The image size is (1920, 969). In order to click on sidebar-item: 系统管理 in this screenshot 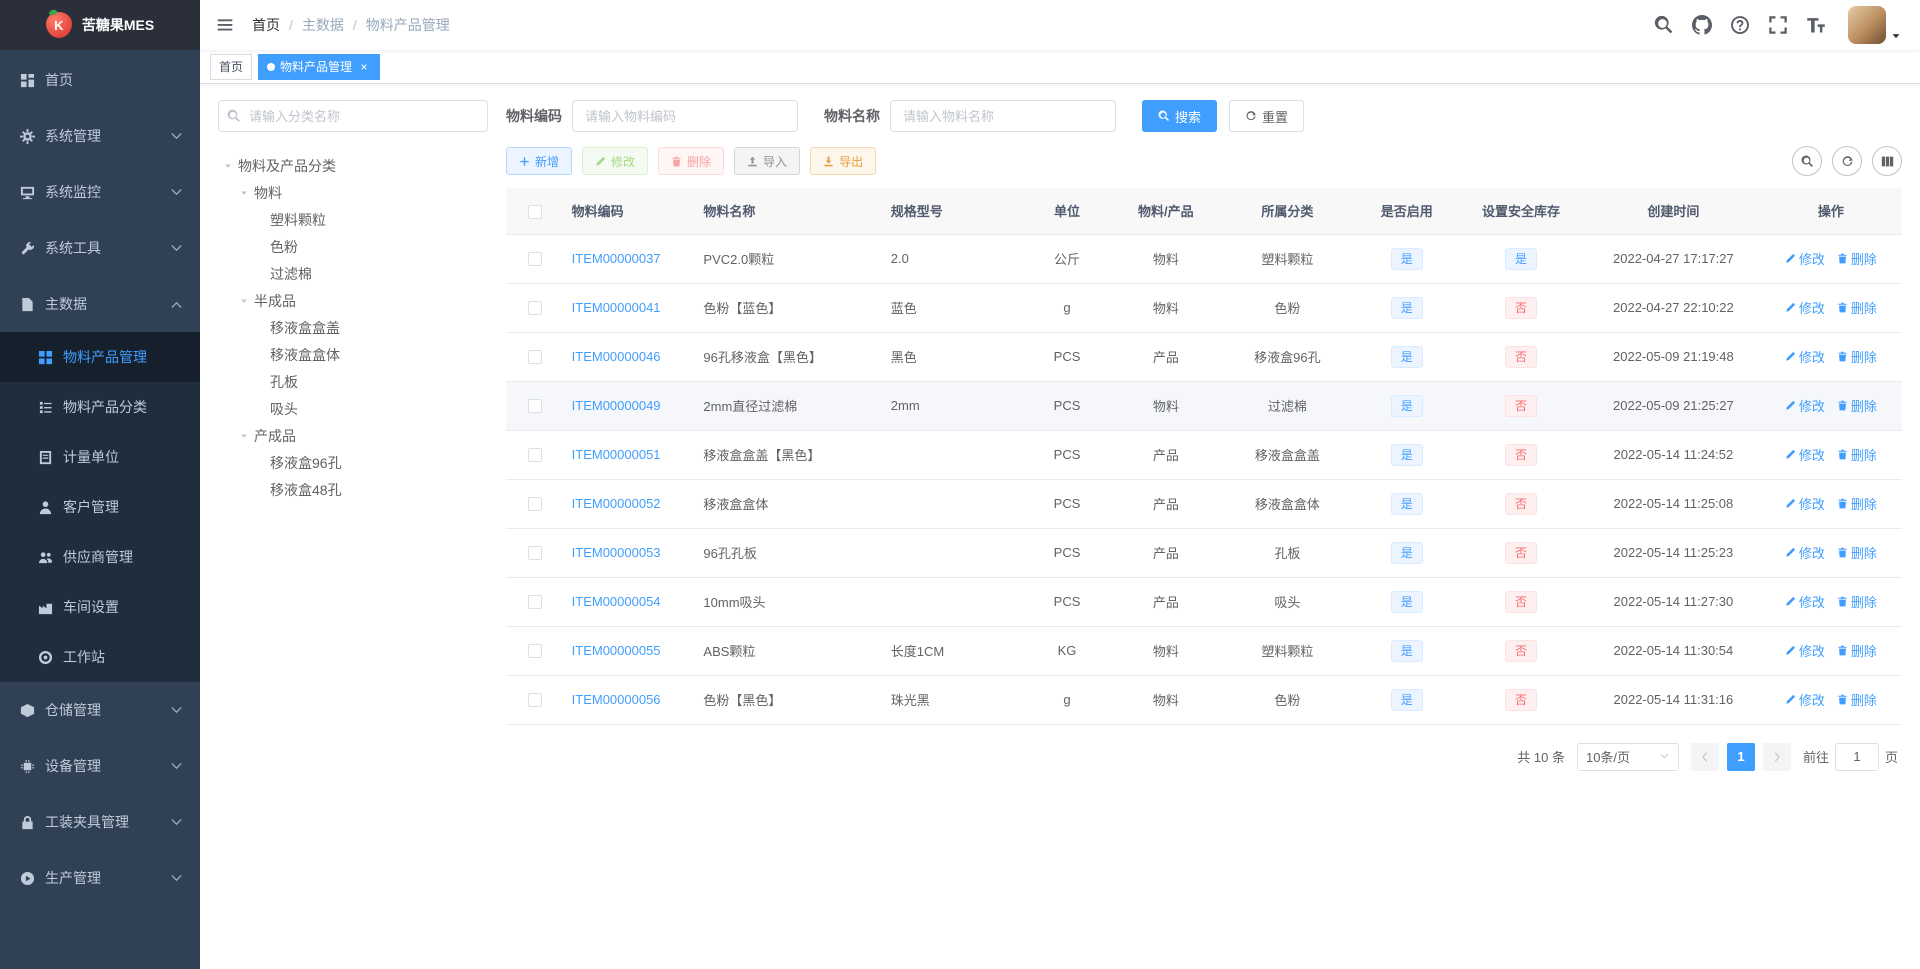, I will do `click(100, 136)`.